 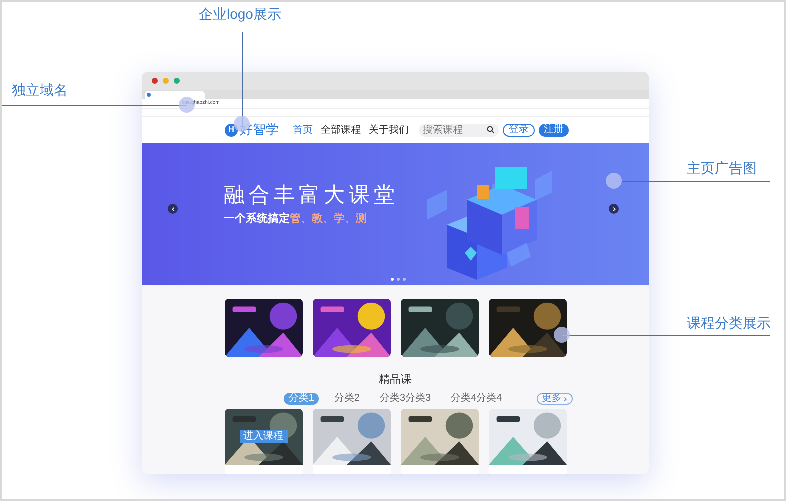 What do you see at coordinates (231, 130) in the screenshot?
I see `logo-mark: H` at bounding box center [231, 130].